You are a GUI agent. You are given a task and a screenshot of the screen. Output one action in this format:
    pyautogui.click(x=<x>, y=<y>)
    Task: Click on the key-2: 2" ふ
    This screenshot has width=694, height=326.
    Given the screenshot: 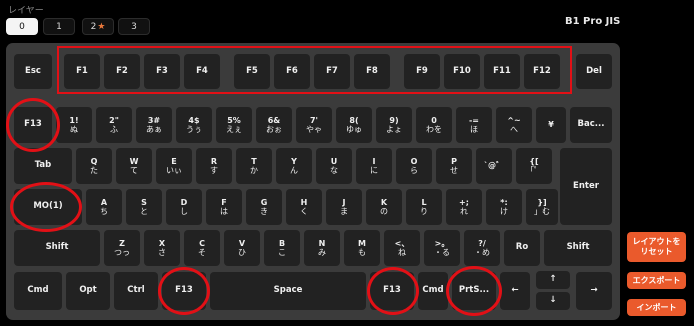 What is the action you would take?
    pyautogui.click(x=114, y=125)
    